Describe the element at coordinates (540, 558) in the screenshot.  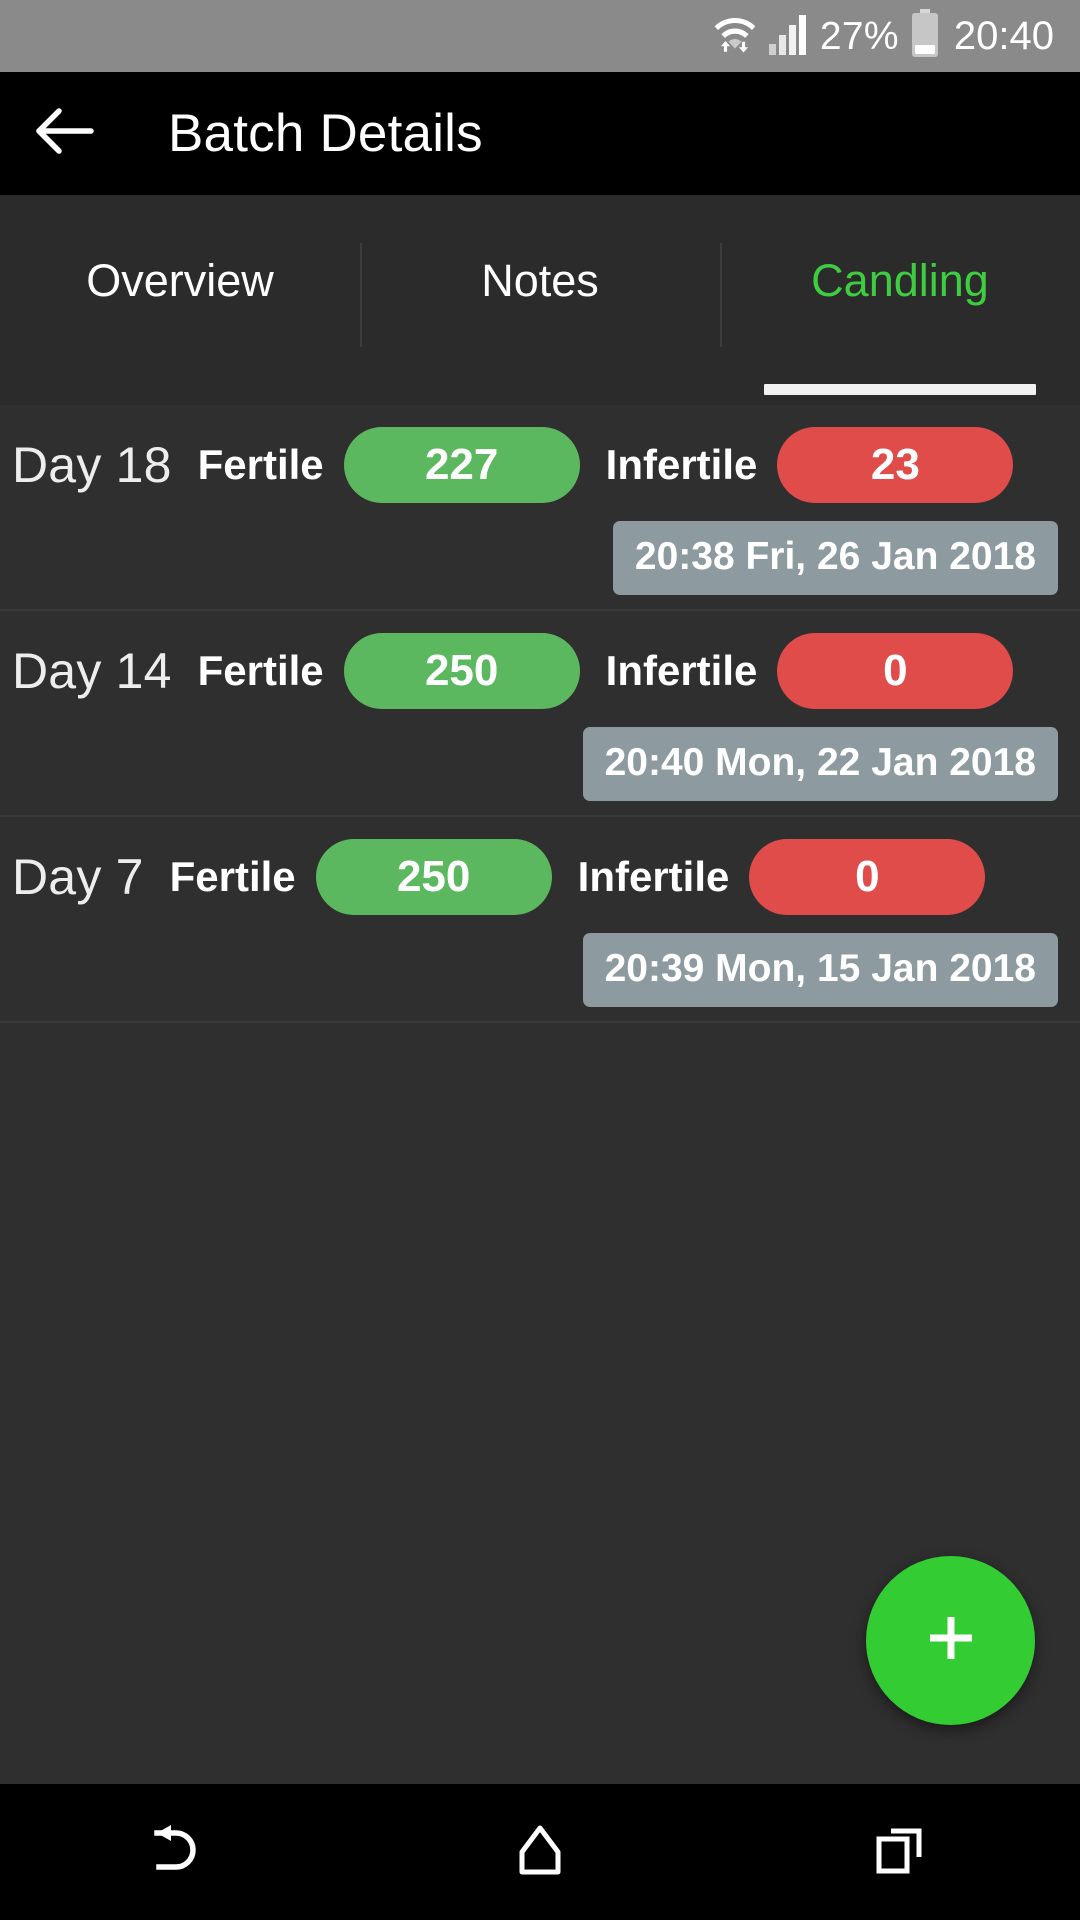
I see `candling-row-timestamp-wrap: 20:38 Fri, 26 Jan 2018` at that location.